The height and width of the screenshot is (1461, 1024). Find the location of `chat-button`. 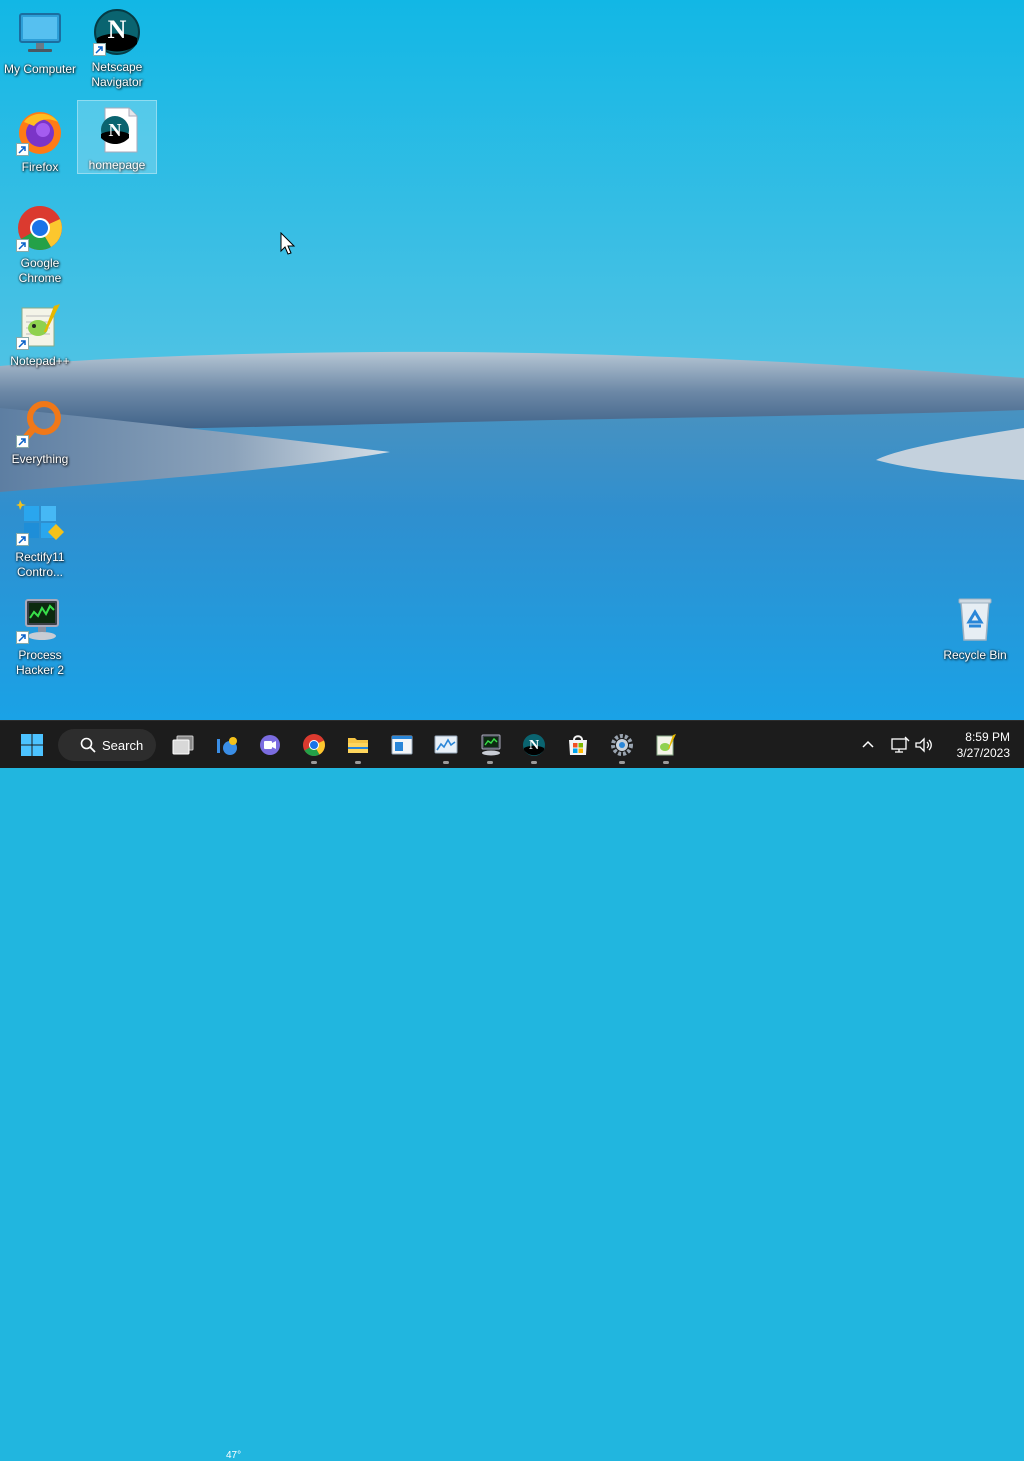

chat-button is located at coordinates (270, 745).